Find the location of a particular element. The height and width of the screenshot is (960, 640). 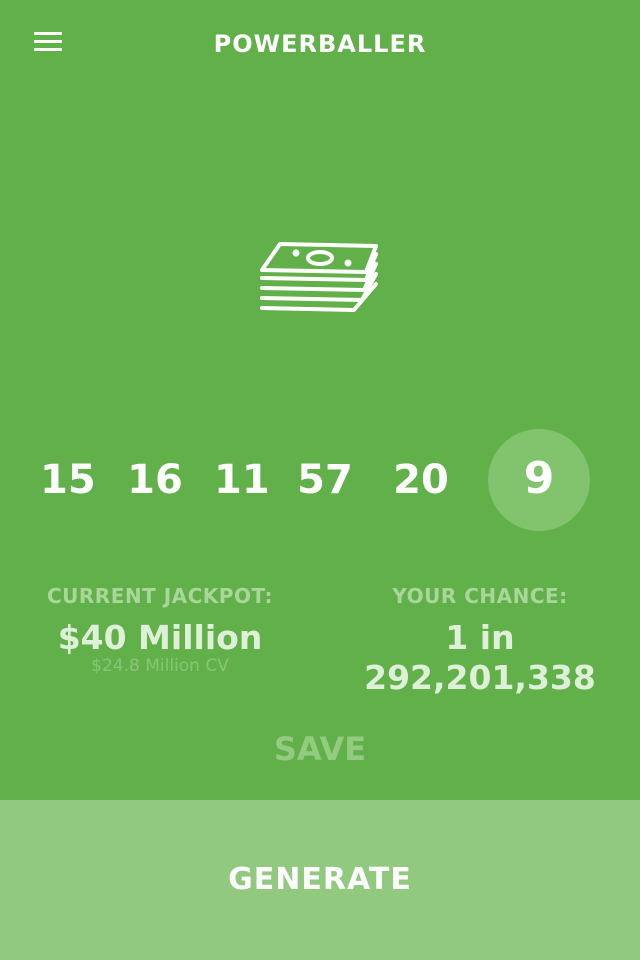

white-ball: 57 is located at coordinates (325, 480).